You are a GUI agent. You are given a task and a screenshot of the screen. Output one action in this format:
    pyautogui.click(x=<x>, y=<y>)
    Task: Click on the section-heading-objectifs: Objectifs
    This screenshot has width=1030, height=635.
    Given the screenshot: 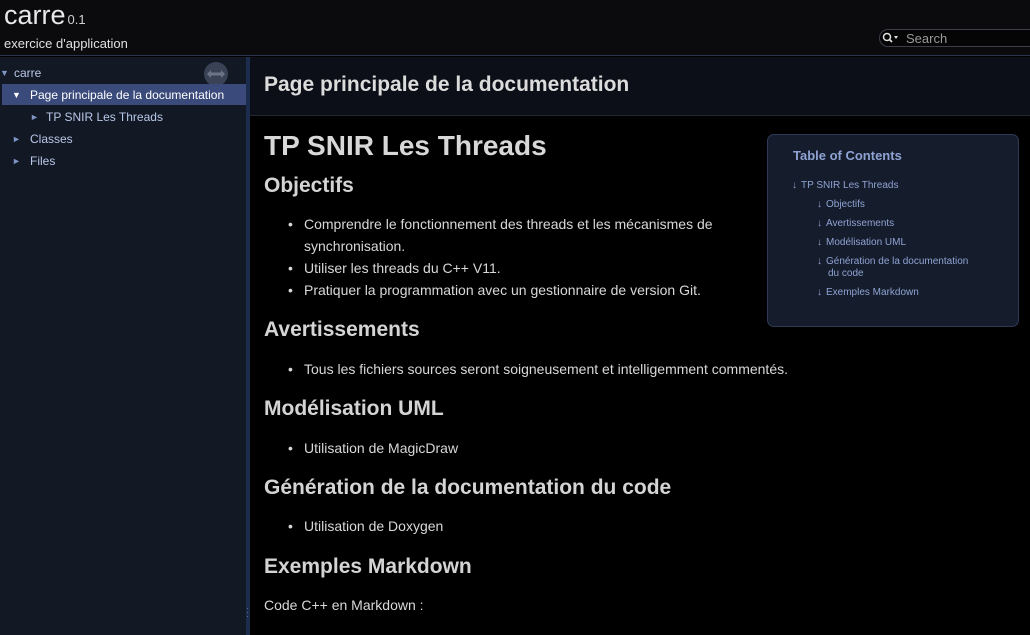 What is the action you would take?
    pyautogui.click(x=309, y=185)
    